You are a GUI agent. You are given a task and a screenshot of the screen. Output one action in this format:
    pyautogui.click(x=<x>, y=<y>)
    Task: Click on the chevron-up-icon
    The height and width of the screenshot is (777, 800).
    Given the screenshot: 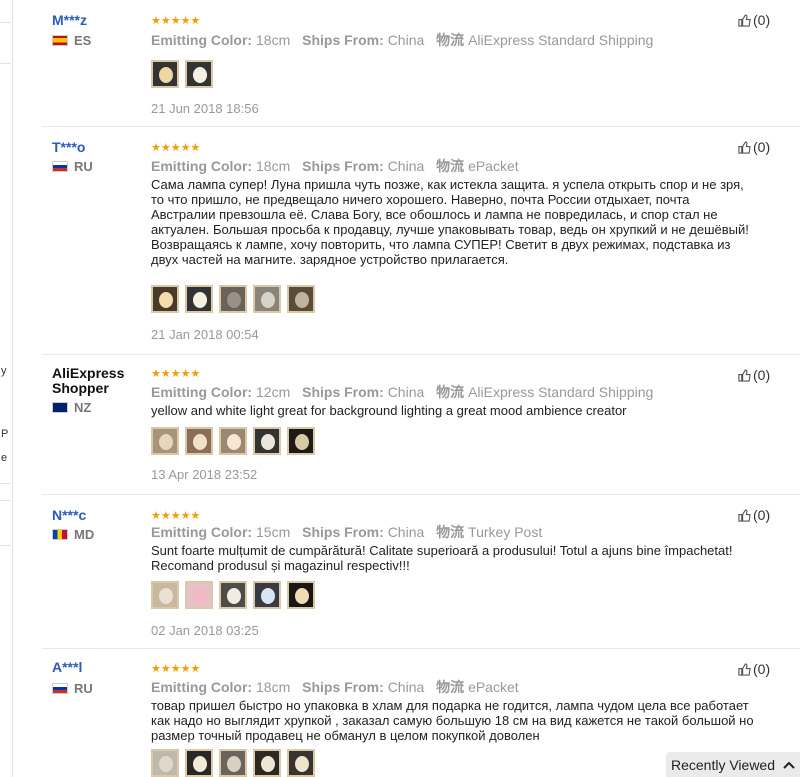 What is the action you would take?
    pyautogui.click(x=789, y=765)
    